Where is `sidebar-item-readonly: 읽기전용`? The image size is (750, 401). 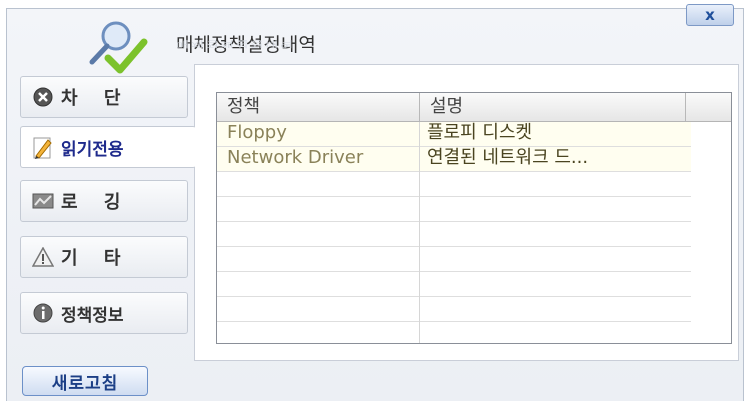
sidebar-item-readonly: 읽기전용 is located at coordinates (108, 147).